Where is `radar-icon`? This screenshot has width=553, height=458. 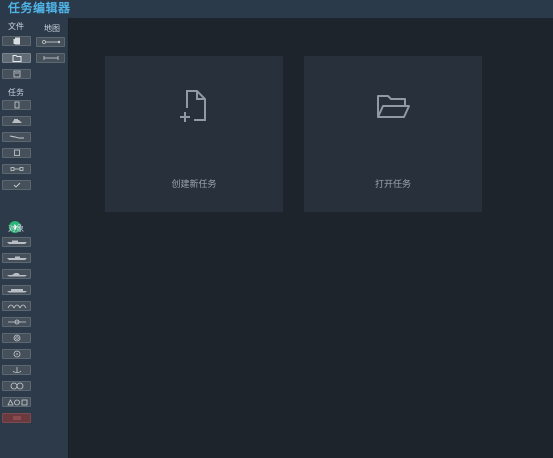
radar-icon is located at coordinates (16, 354).